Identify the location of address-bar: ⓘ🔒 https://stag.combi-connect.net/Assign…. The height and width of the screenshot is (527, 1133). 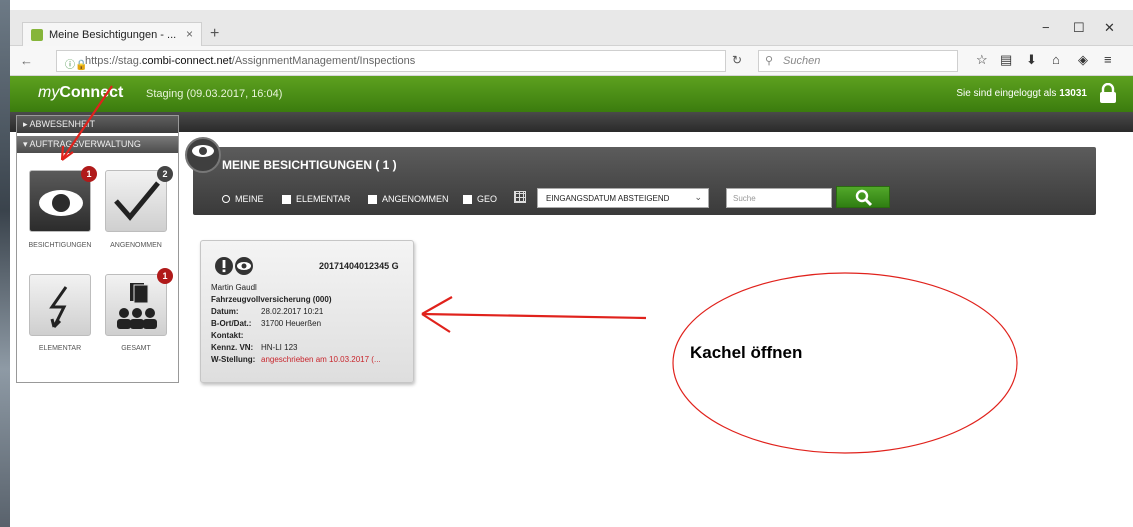
(391, 61).